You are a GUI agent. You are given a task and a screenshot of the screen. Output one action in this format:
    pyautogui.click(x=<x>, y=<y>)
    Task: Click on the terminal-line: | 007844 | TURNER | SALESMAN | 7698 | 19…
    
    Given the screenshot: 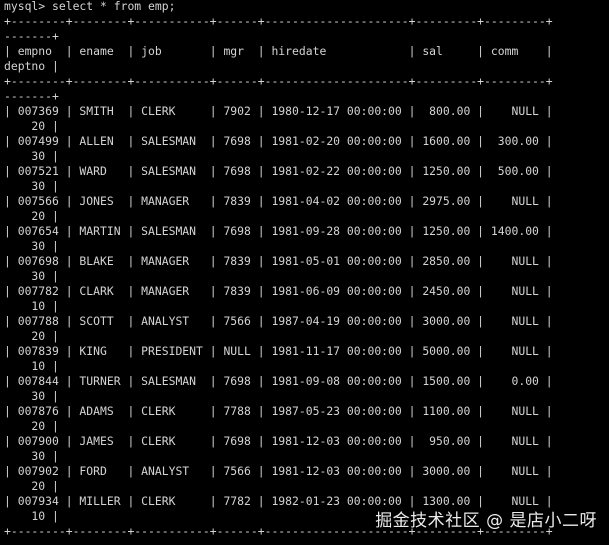 What is the action you would take?
    pyautogui.click(x=278, y=381)
    